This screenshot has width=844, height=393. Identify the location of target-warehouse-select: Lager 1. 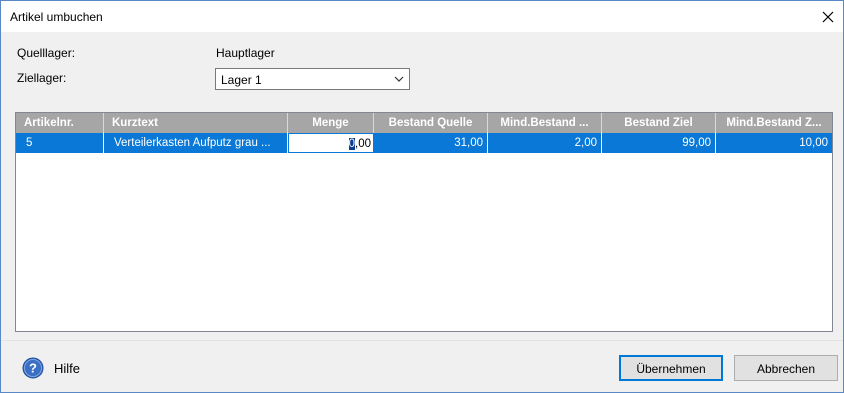
(312, 79).